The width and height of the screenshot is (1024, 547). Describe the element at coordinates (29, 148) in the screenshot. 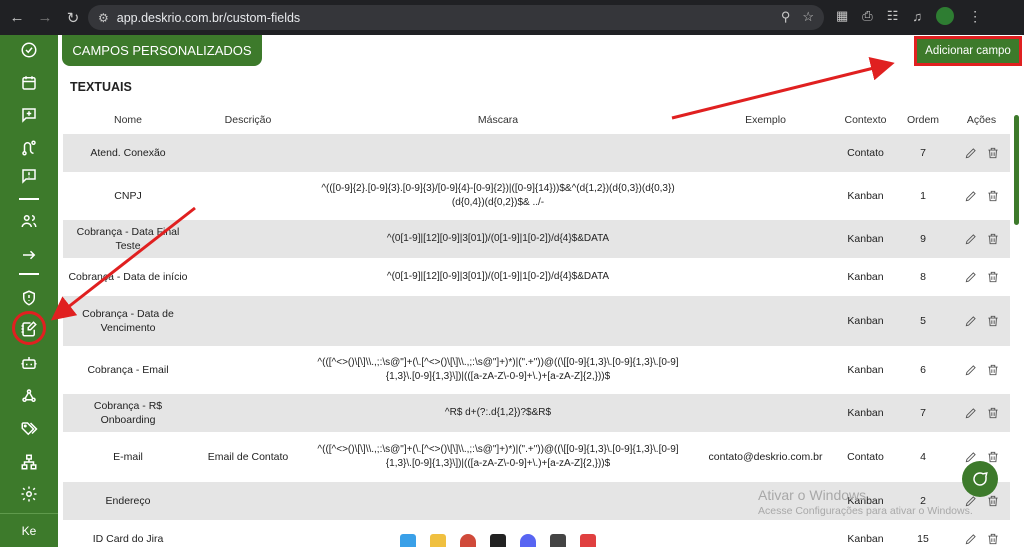

I see `route-icon` at that location.